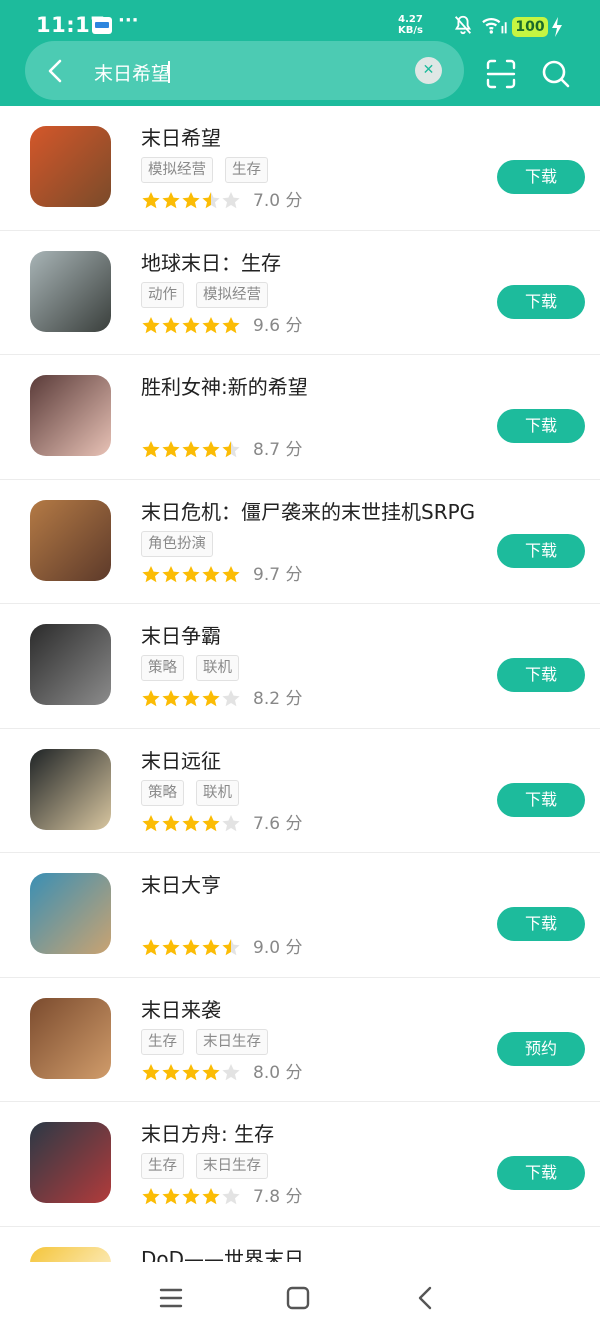 Image resolution: width=600 pixels, height=1333 pixels. I want to click on scan-icon, so click(501, 74).